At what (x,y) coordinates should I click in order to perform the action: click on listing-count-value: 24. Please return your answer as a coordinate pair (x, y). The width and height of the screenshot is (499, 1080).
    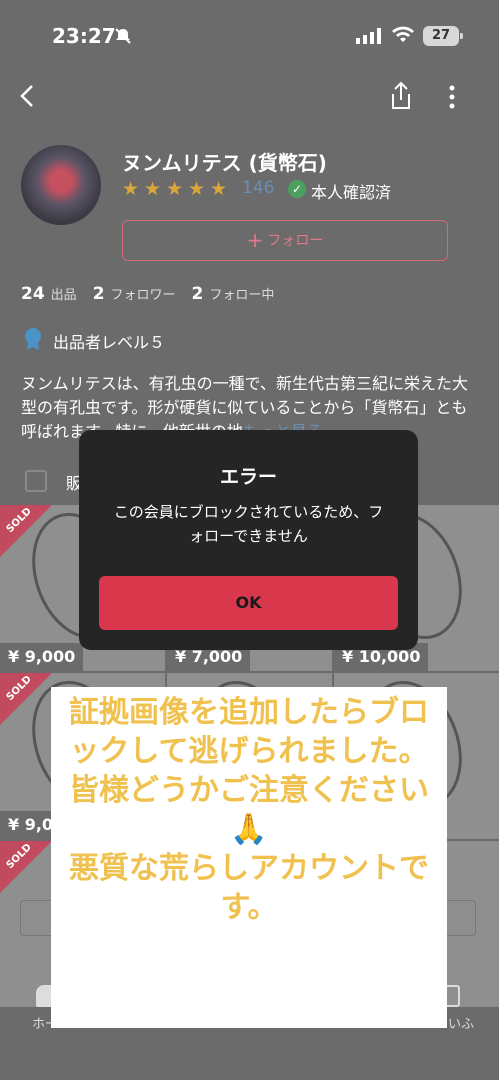
    Looking at the image, I should click on (33, 294).